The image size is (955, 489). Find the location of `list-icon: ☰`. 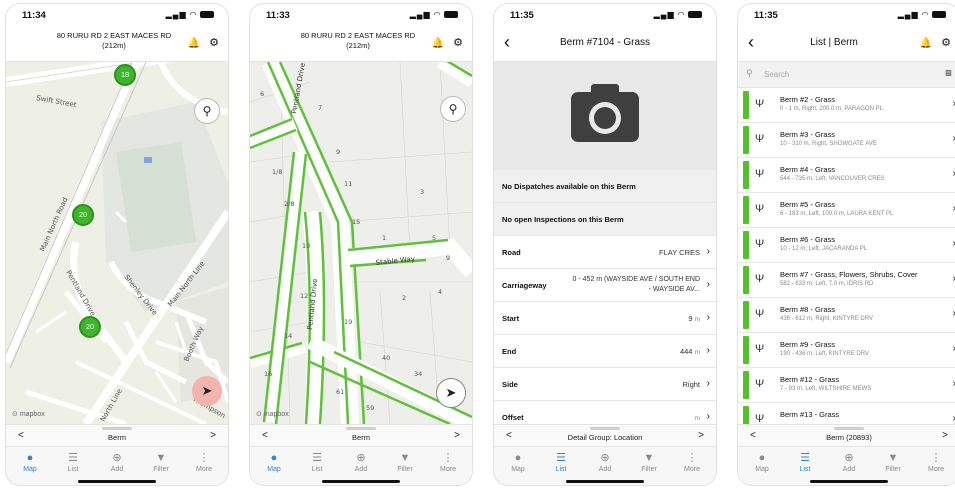

list-icon: ☰ is located at coordinates (73, 458).